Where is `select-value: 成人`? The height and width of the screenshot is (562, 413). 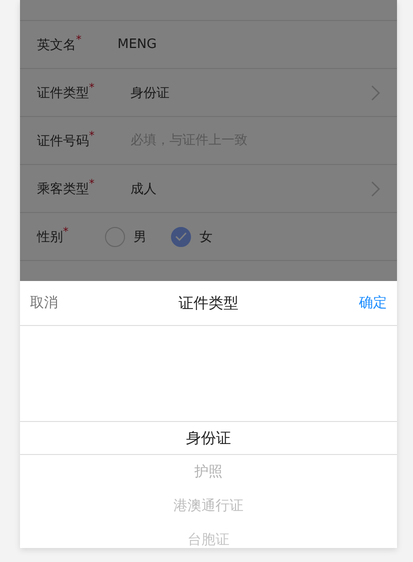 select-value: 成人 is located at coordinates (143, 189).